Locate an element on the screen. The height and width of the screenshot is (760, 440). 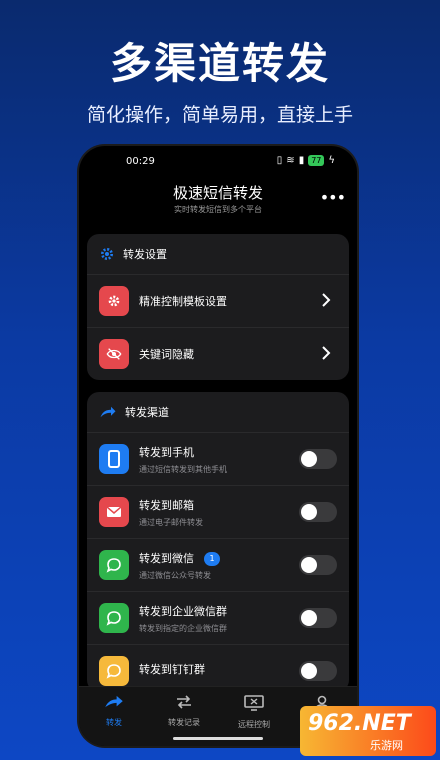
eye-off-icon is located at coordinates (114, 354).